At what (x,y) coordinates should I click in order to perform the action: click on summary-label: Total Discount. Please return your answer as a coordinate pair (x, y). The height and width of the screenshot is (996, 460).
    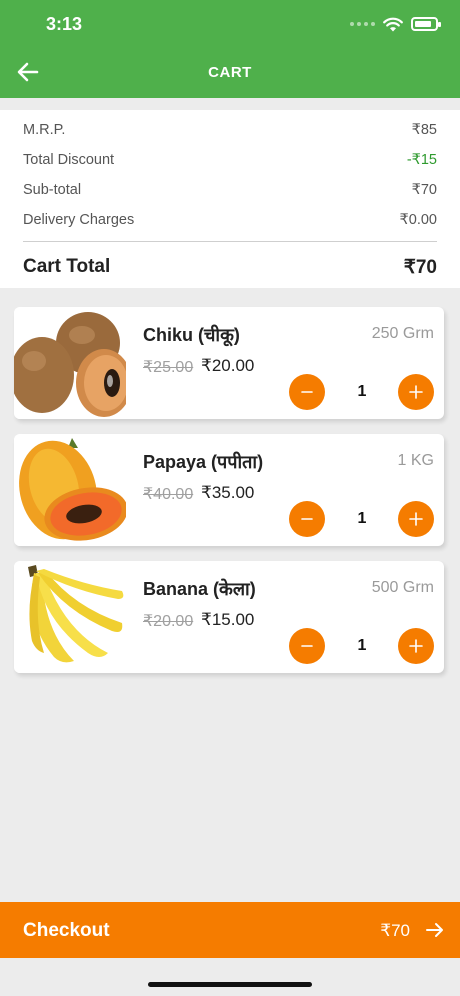
    Looking at the image, I should click on (69, 160).